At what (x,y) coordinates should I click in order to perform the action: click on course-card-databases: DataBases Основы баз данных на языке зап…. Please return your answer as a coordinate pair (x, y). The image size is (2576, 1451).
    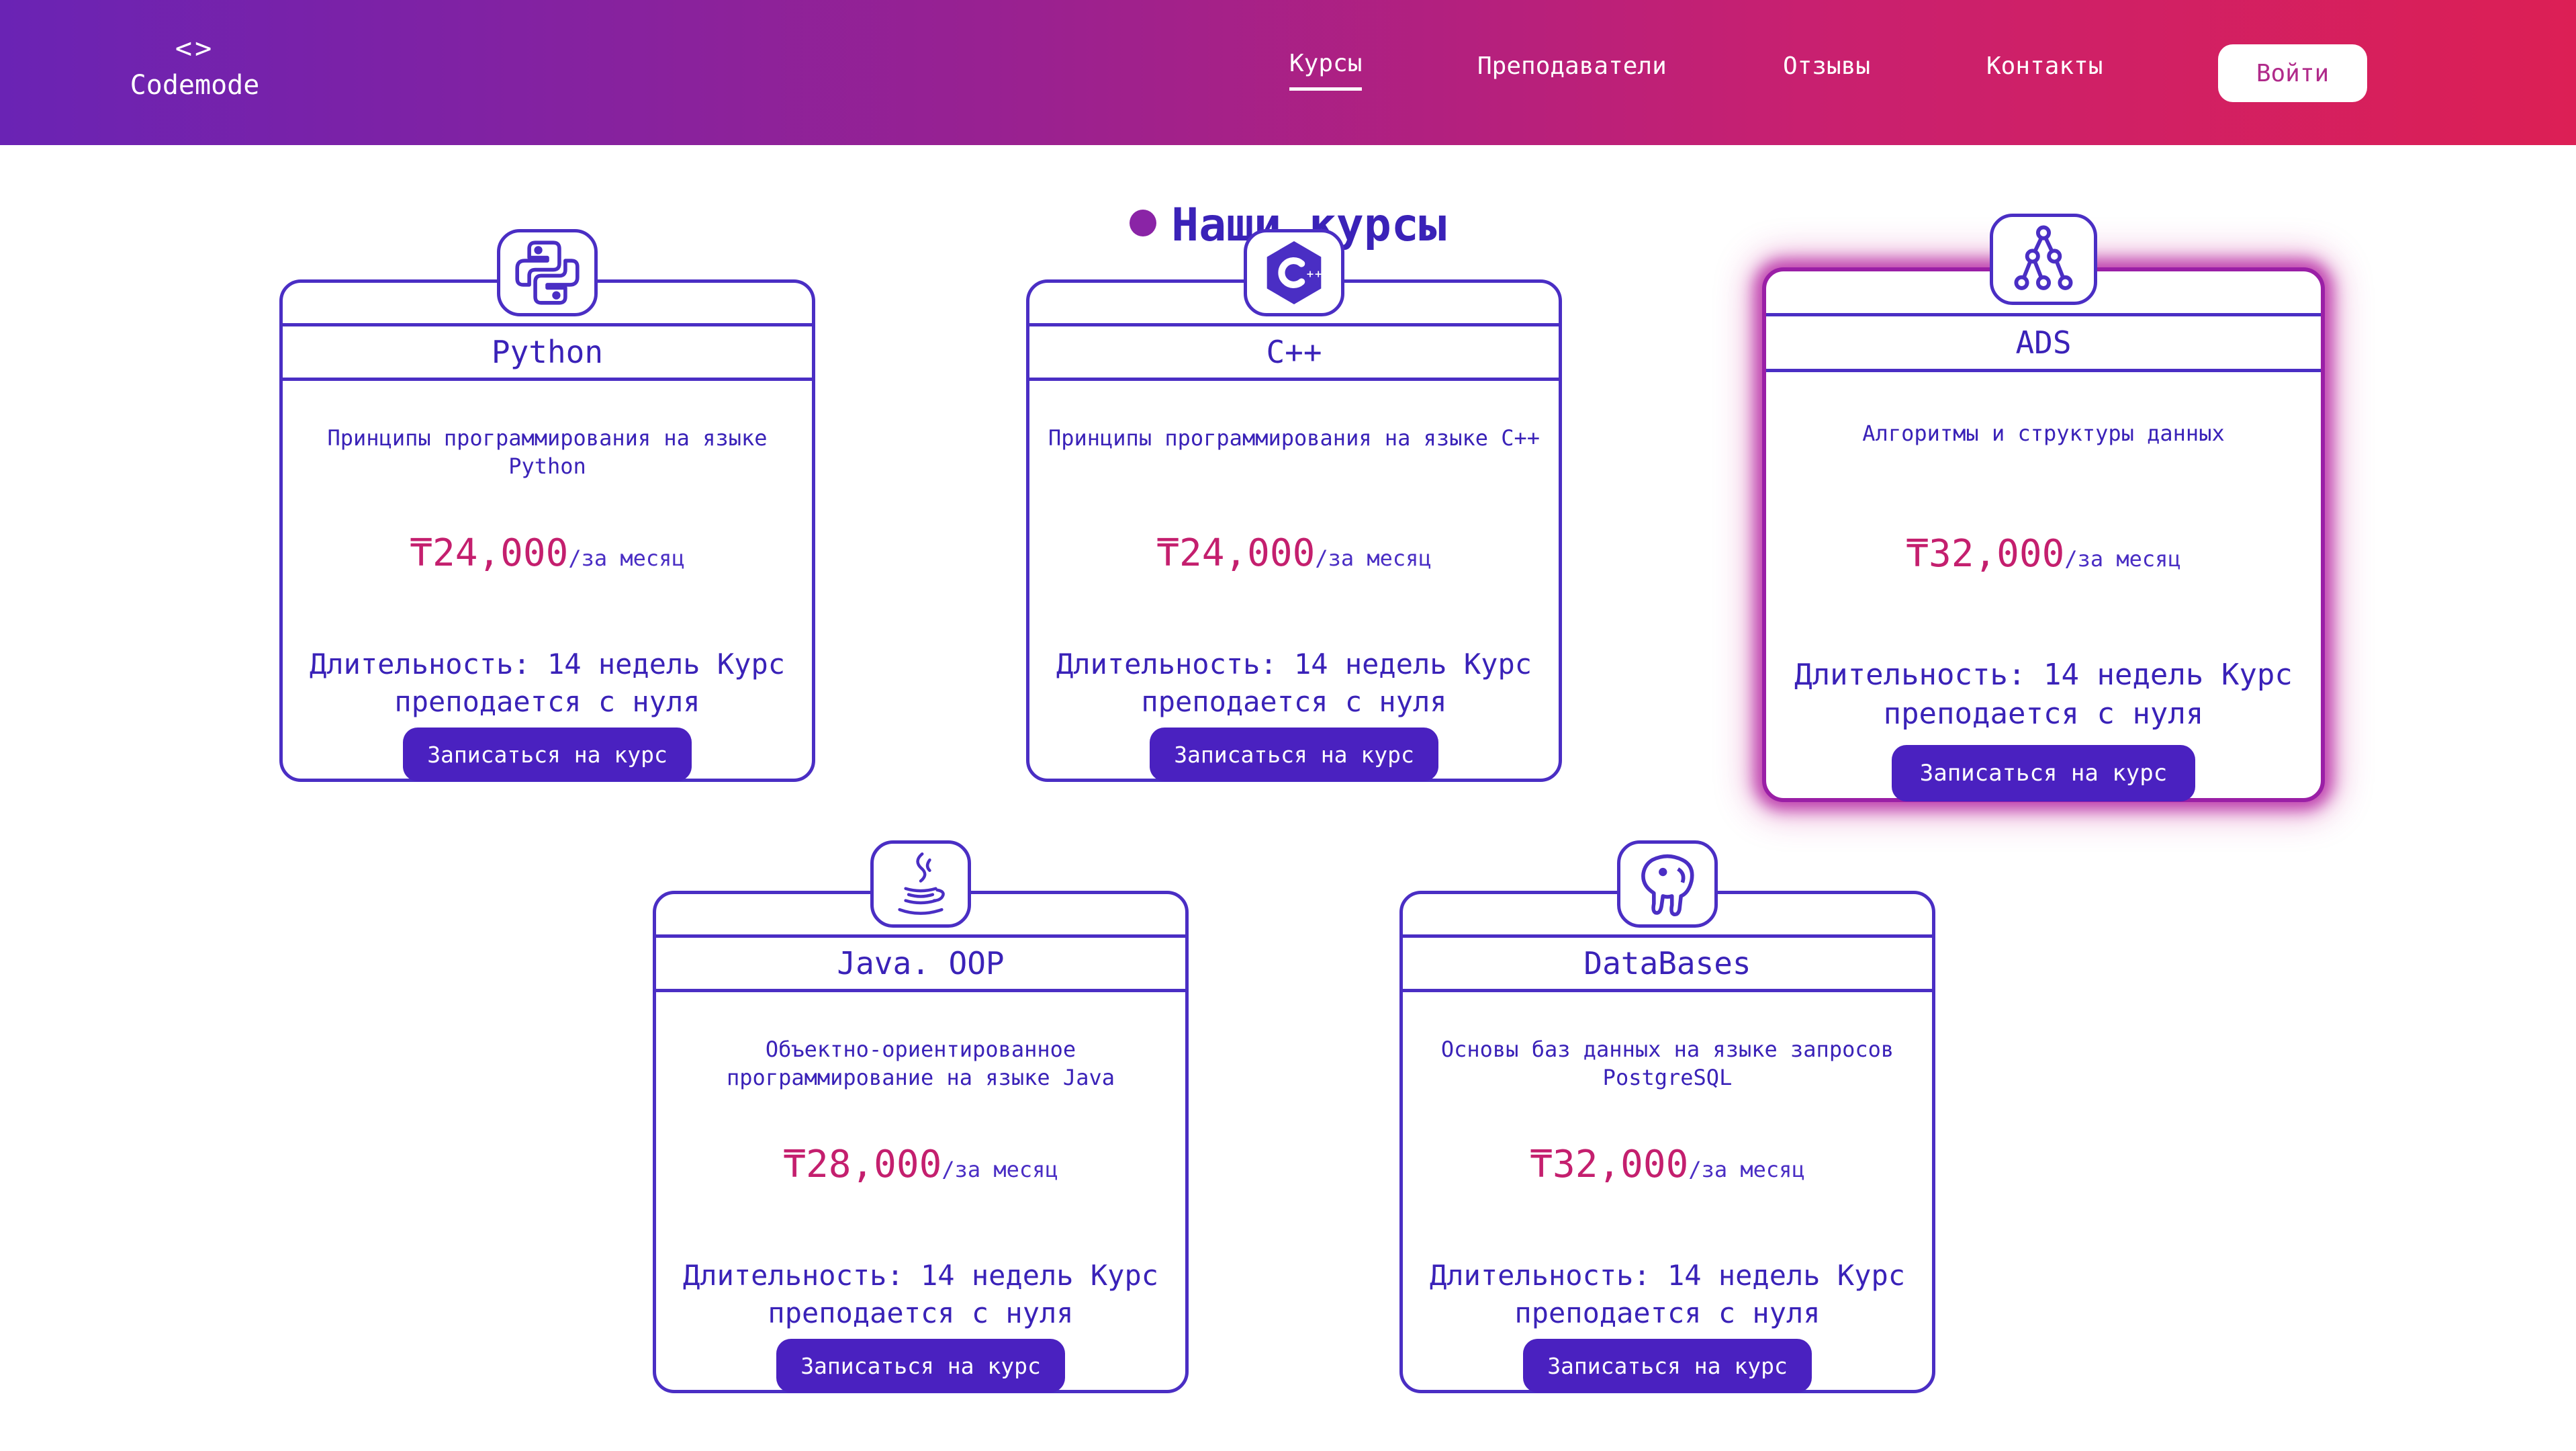
    Looking at the image, I should click on (1667, 1116).